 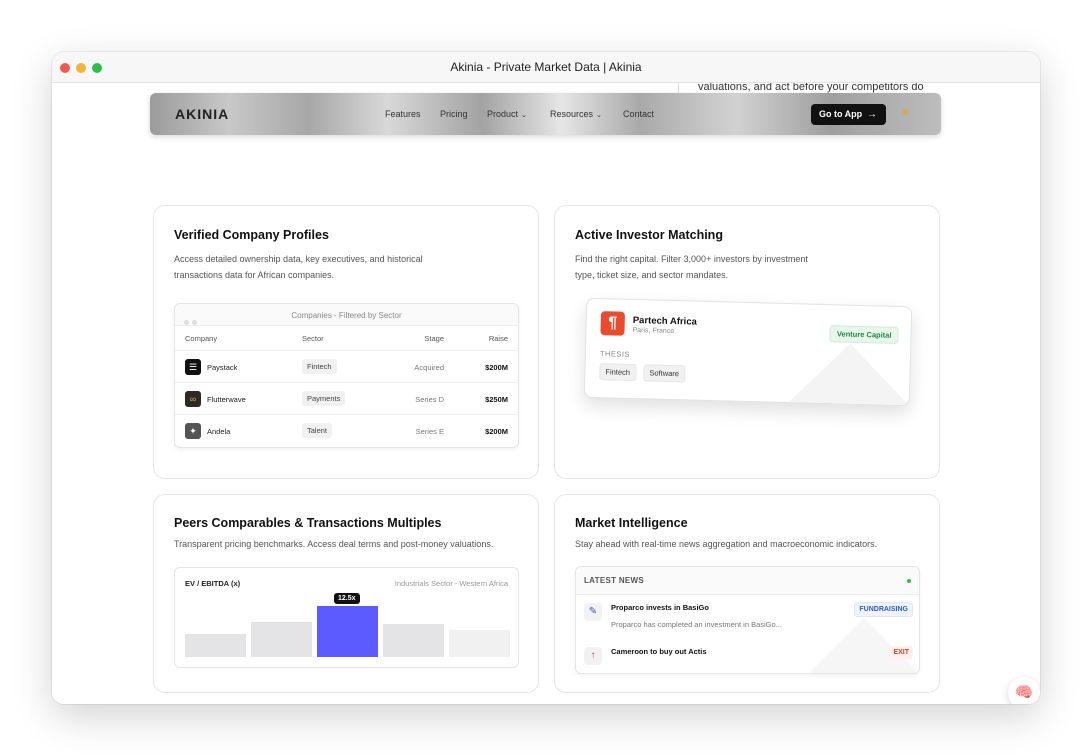 What do you see at coordinates (872, 114) in the screenshot?
I see `arrow-right-icon: →` at bounding box center [872, 114].